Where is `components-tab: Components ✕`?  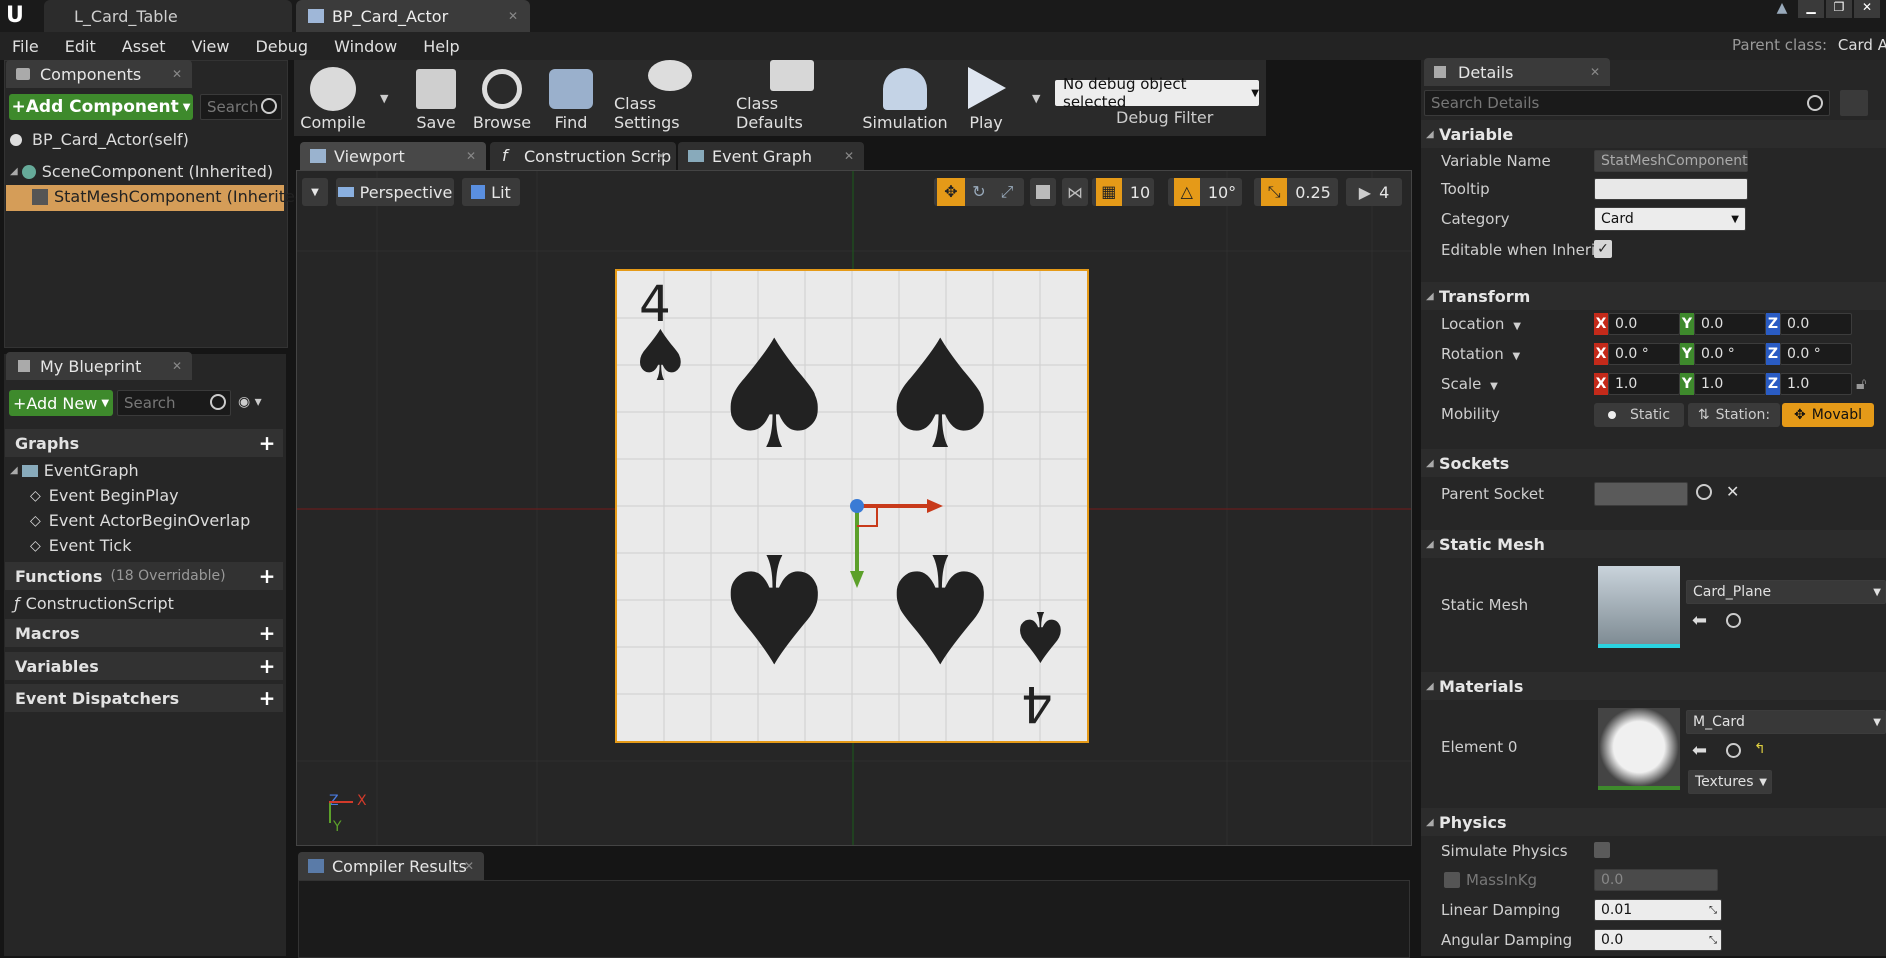
components-tab: Components ✕ is located at coordinates (99, 74).